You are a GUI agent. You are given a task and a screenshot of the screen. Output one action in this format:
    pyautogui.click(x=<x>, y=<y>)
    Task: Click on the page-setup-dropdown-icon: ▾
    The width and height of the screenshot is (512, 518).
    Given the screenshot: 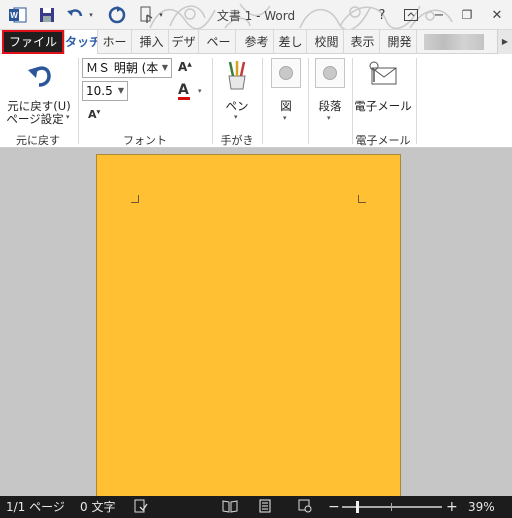 What is the action you would take?
    pyautogui.click(x=68, y=117)
    